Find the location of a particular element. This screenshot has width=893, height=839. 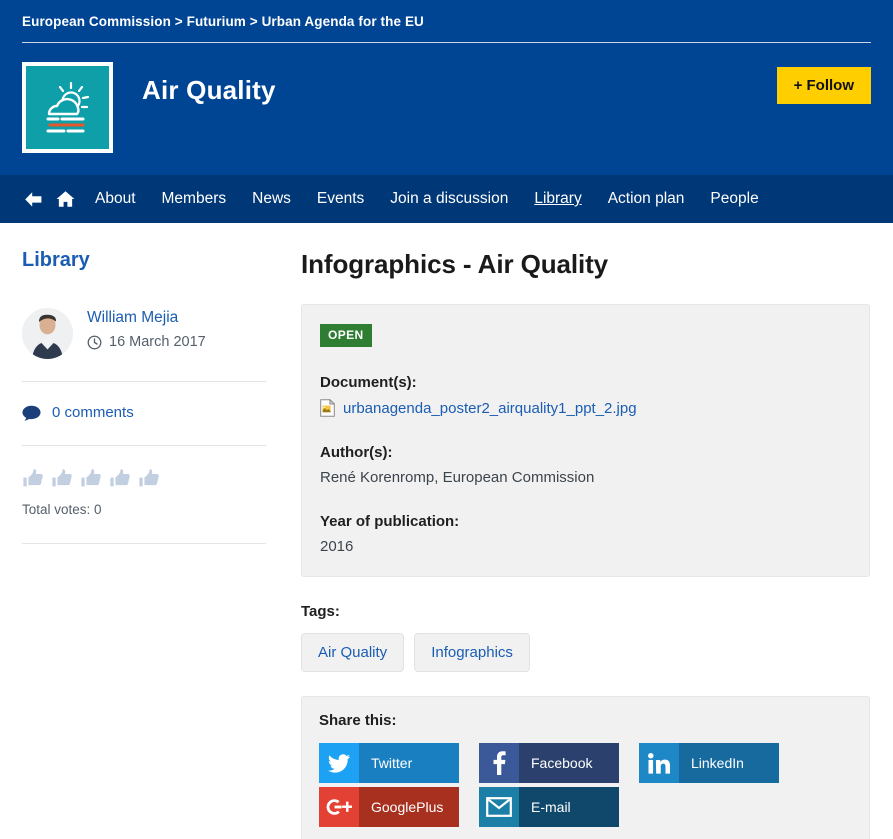

nav-item-action-plan: Action plan is located at coordinates (646, 199).